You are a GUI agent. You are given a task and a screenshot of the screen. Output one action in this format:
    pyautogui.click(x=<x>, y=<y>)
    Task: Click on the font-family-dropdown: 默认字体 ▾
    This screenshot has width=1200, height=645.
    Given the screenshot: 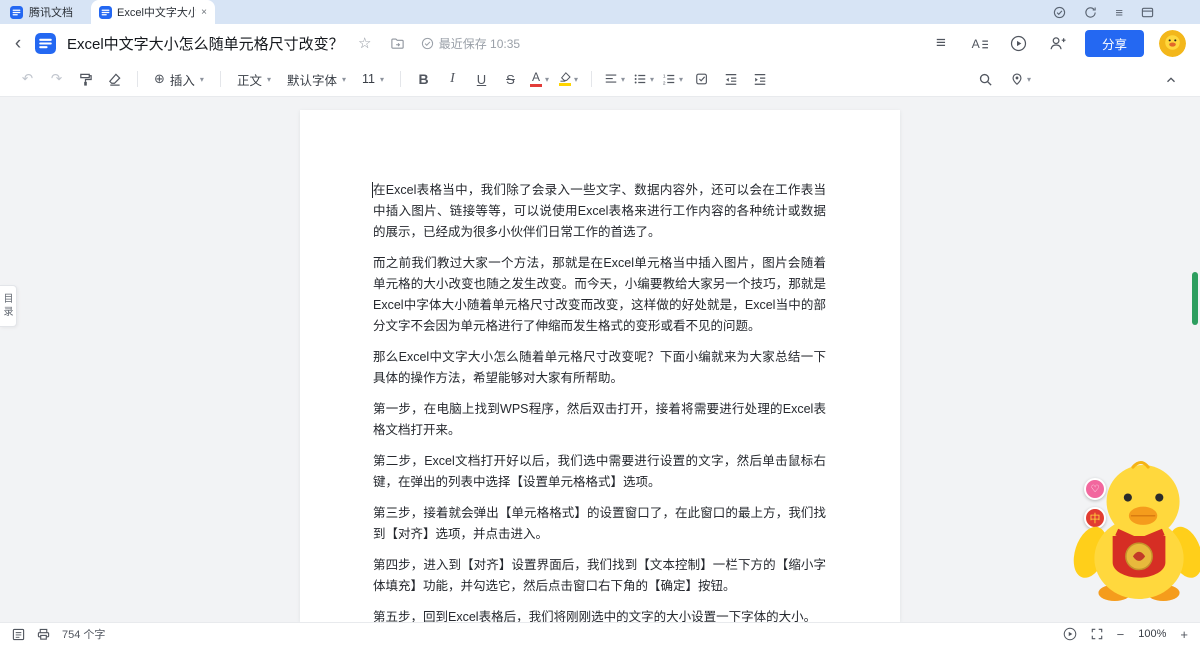 What is the action you would take?
    pyautogui.click(x=316, y=79)
    